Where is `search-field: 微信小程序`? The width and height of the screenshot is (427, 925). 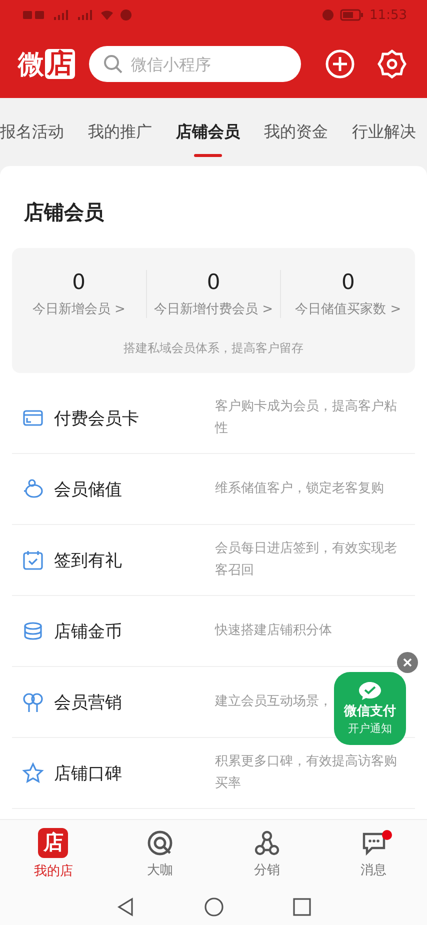
search-field: 微信小程序 is located at coordinates (195, 64).